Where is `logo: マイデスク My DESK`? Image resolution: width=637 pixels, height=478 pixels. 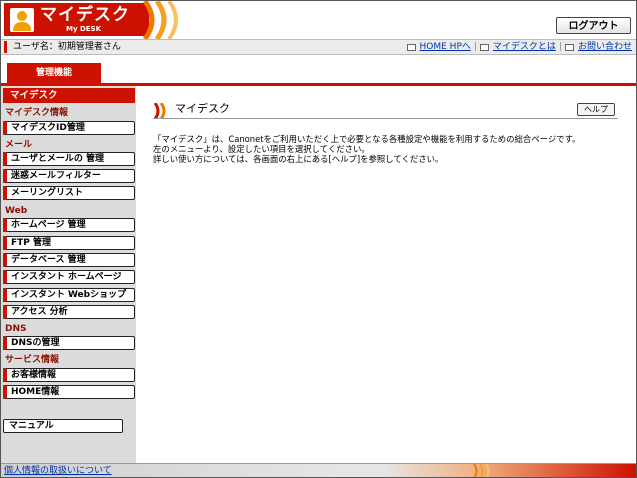 logo: マイデスク My DESK is located at coordinates (76, 19).